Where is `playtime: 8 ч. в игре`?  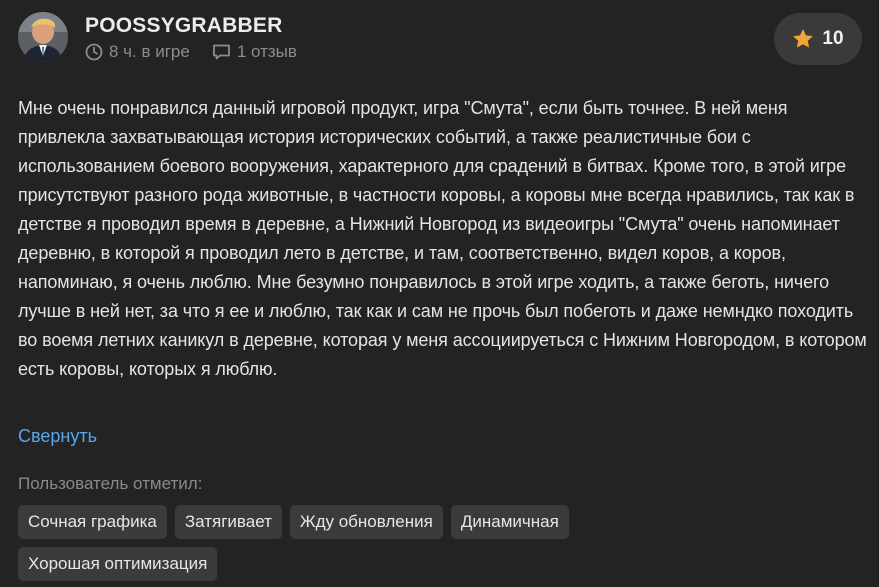 playtime: 8 ч. в игре is located at coordinates (137, 52).